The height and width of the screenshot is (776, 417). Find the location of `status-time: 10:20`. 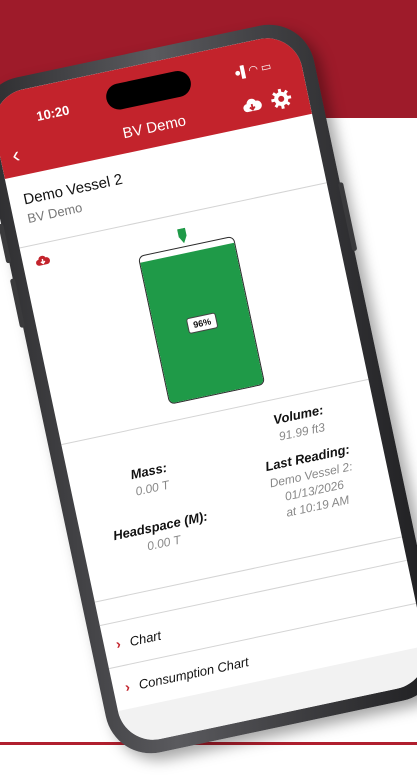

status-time: 10:20 is located at coordinates (53, 113).